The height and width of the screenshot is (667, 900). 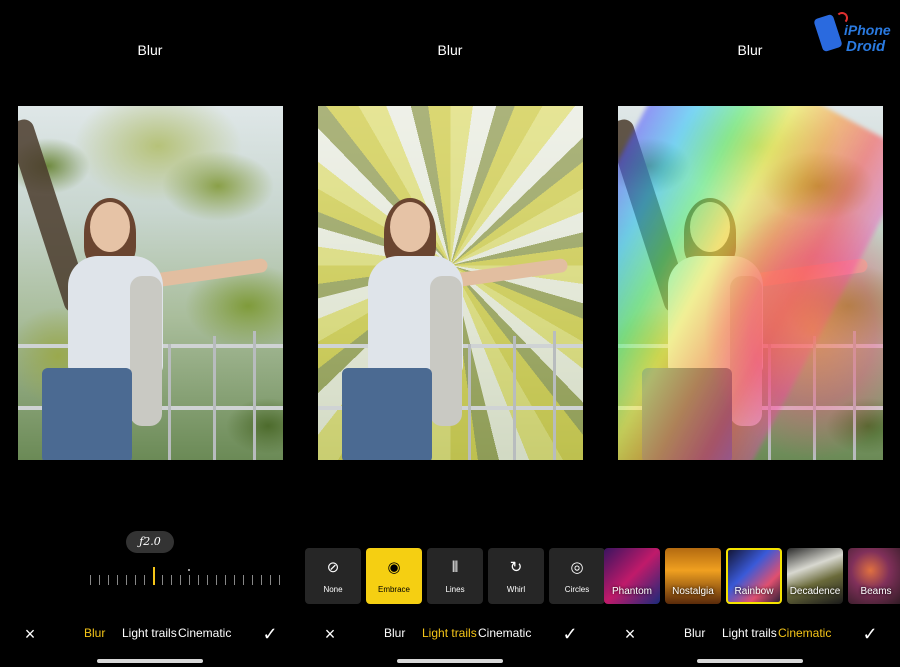 What do you see at coordinates (867, 30) in the screenshot?
I see `logo-text: iPhone` at bounding box center [867, 30].